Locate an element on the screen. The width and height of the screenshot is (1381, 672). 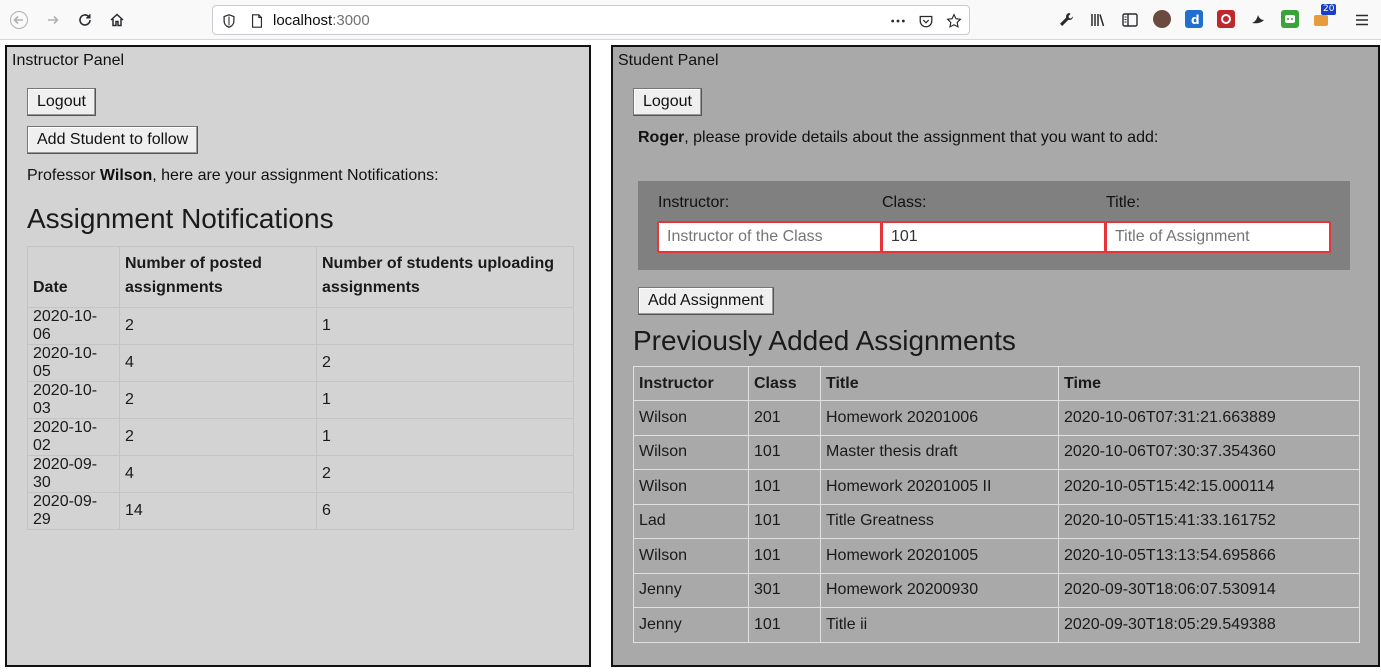
add-assignment-button: Add Assignment is located at coordinates (706, 301).